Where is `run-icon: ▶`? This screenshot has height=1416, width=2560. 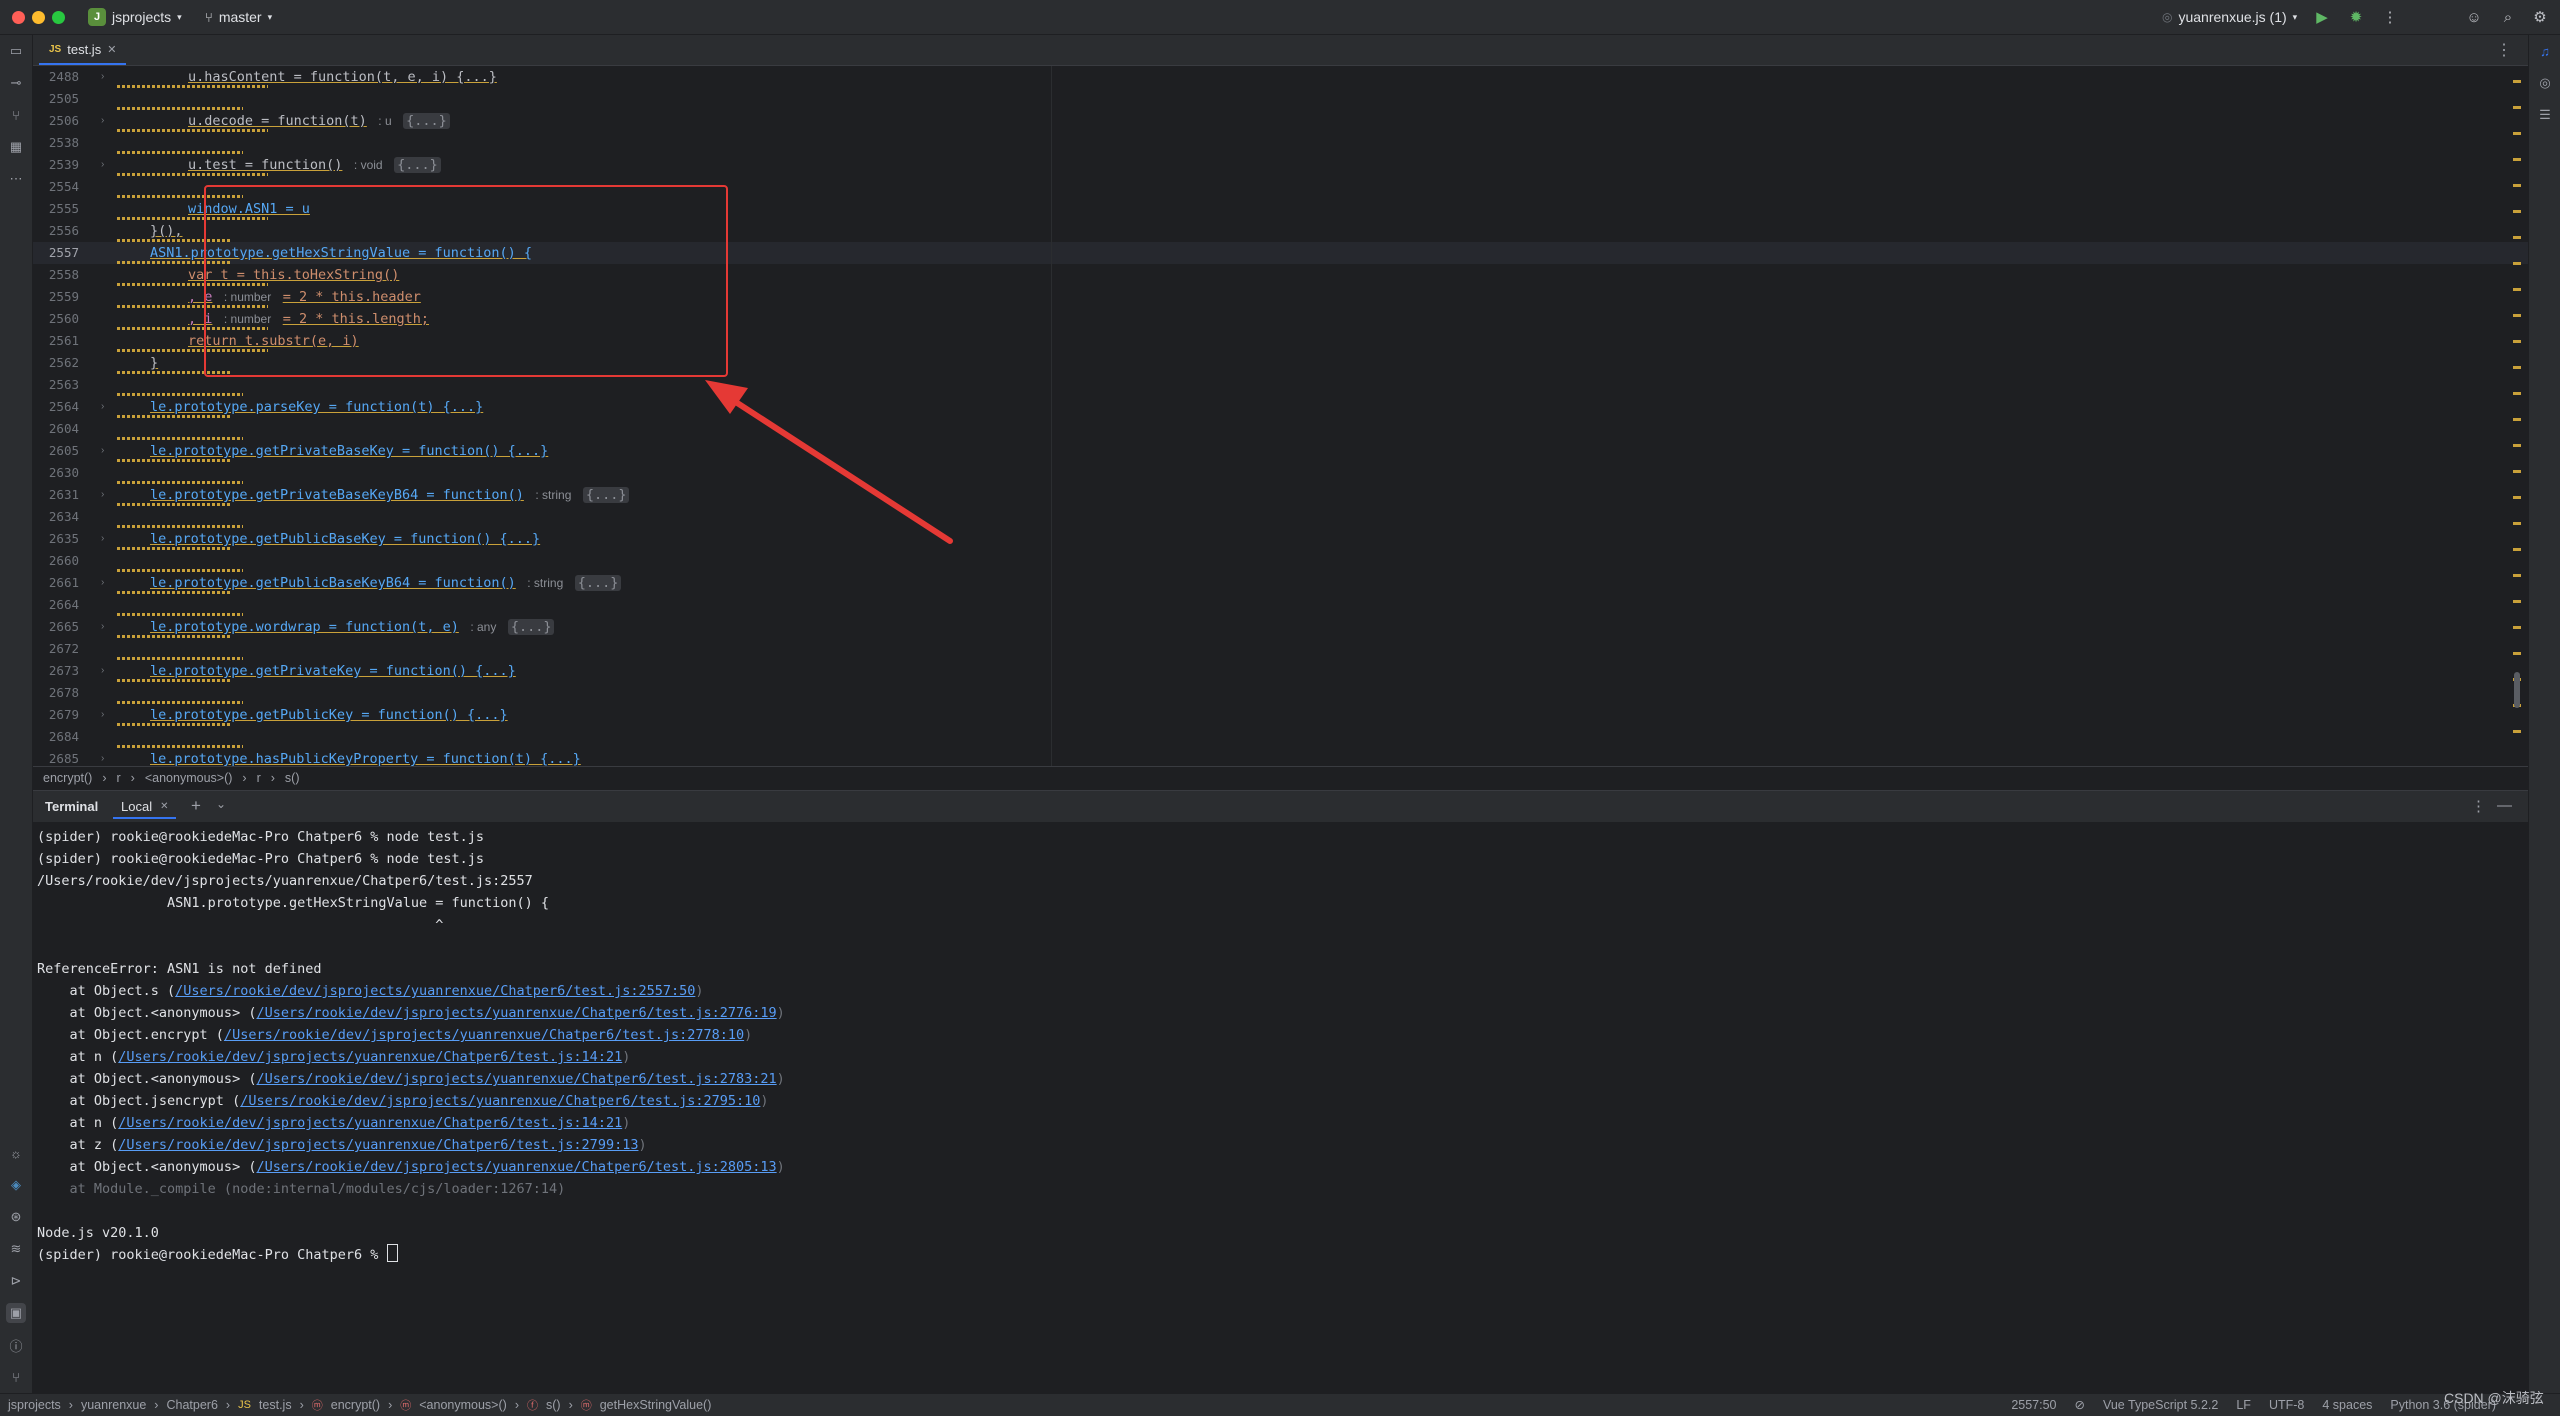 run-icon: ▶ is located at coordinates (2322, 17).